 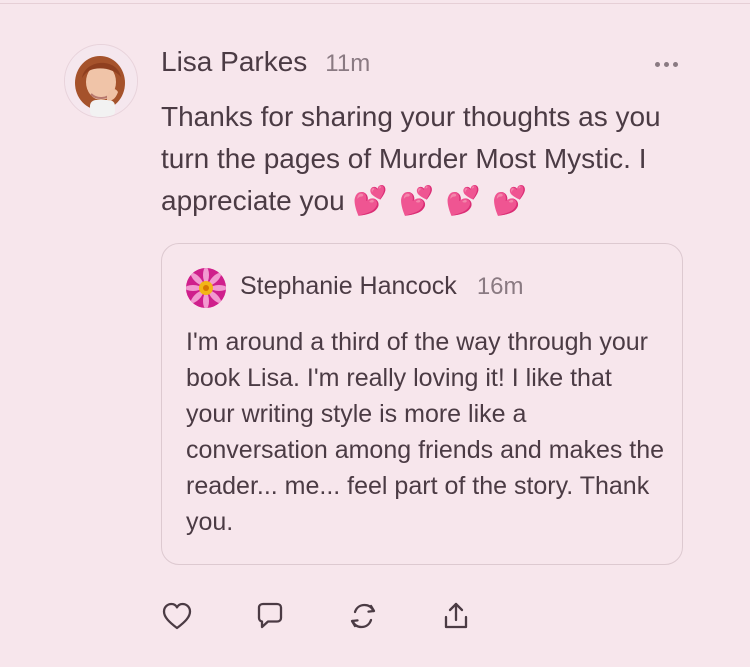 I want to click on post-time: 11m, so click(x=348, y=63).